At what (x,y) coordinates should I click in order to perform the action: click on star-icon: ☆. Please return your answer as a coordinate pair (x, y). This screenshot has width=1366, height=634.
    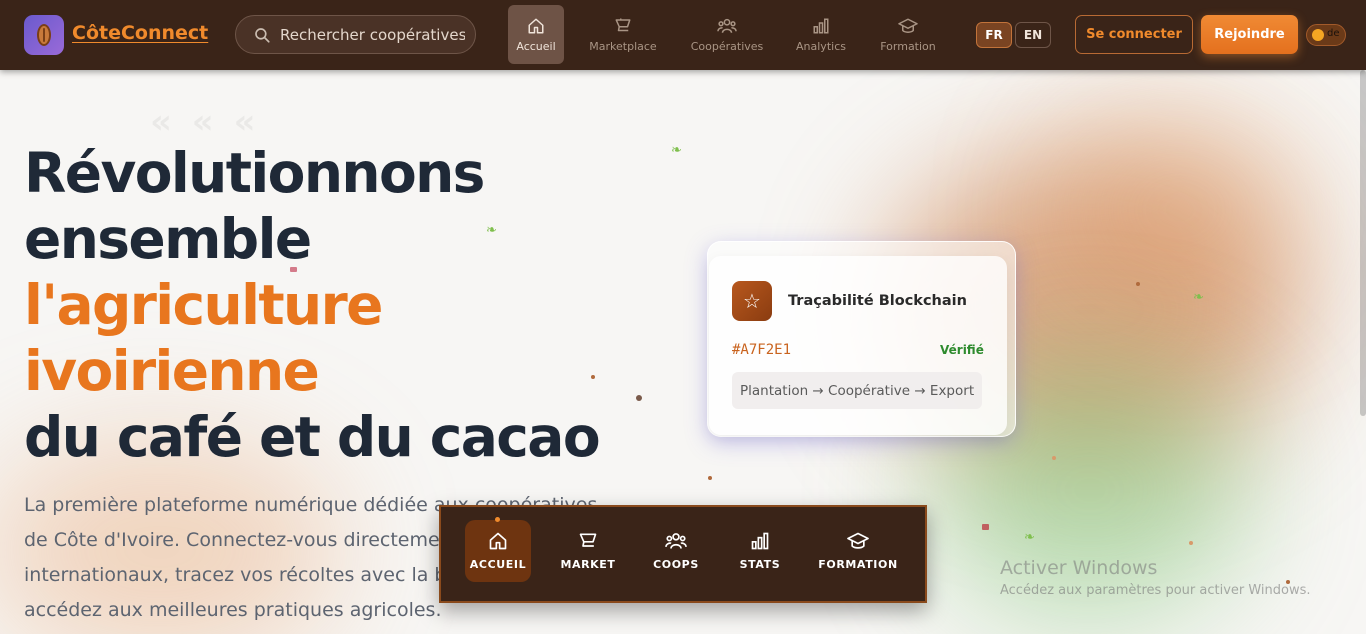
    Looking at the image, I should click on (752, 301).